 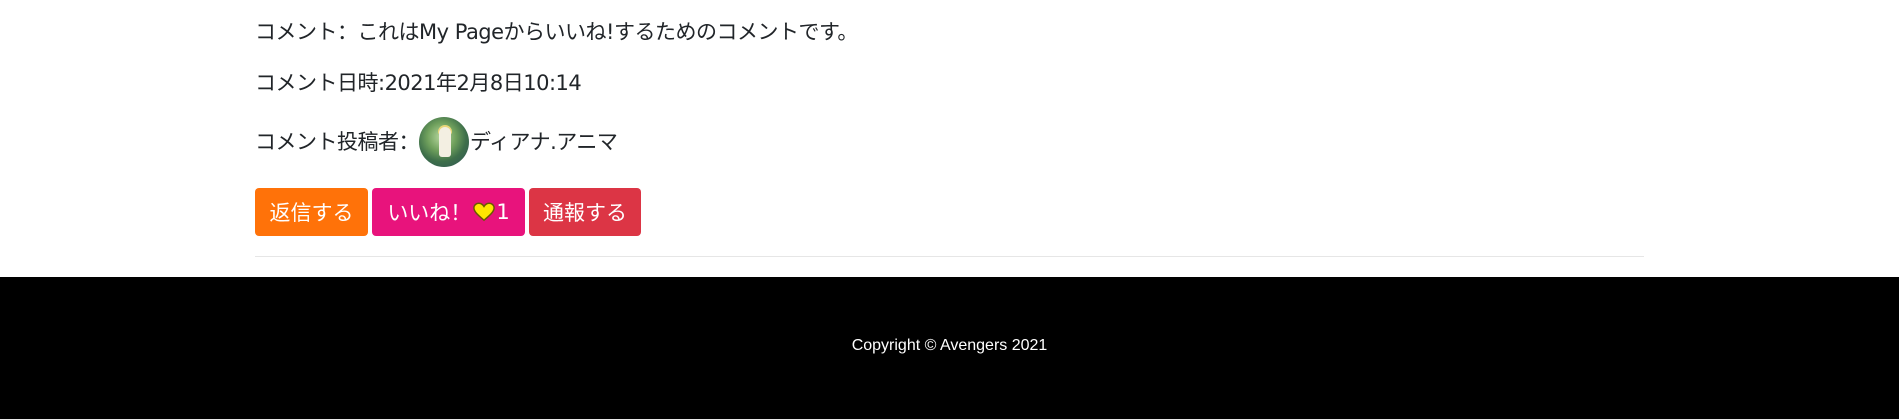 What do you see at coordinates (503, 212) in the screenshot?
I see `like-count: 1` at bounding box center [503, 212].